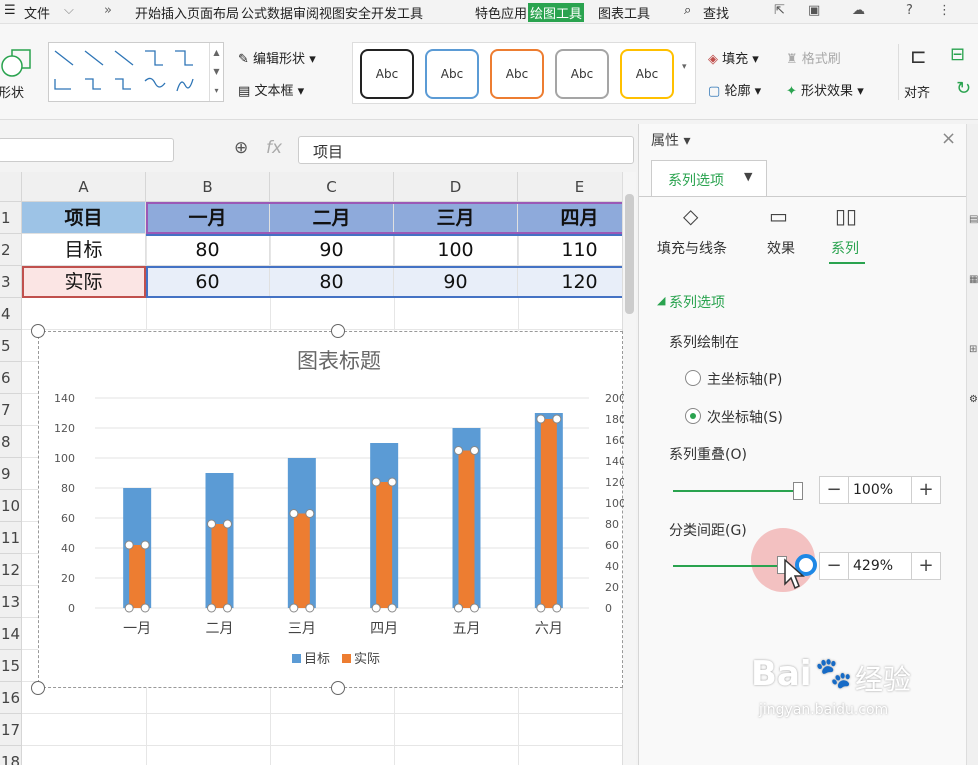 The width and height of the screenshot is (978, 765). I want to click on bar-series-icon: ▯▯, so click(846, 216).